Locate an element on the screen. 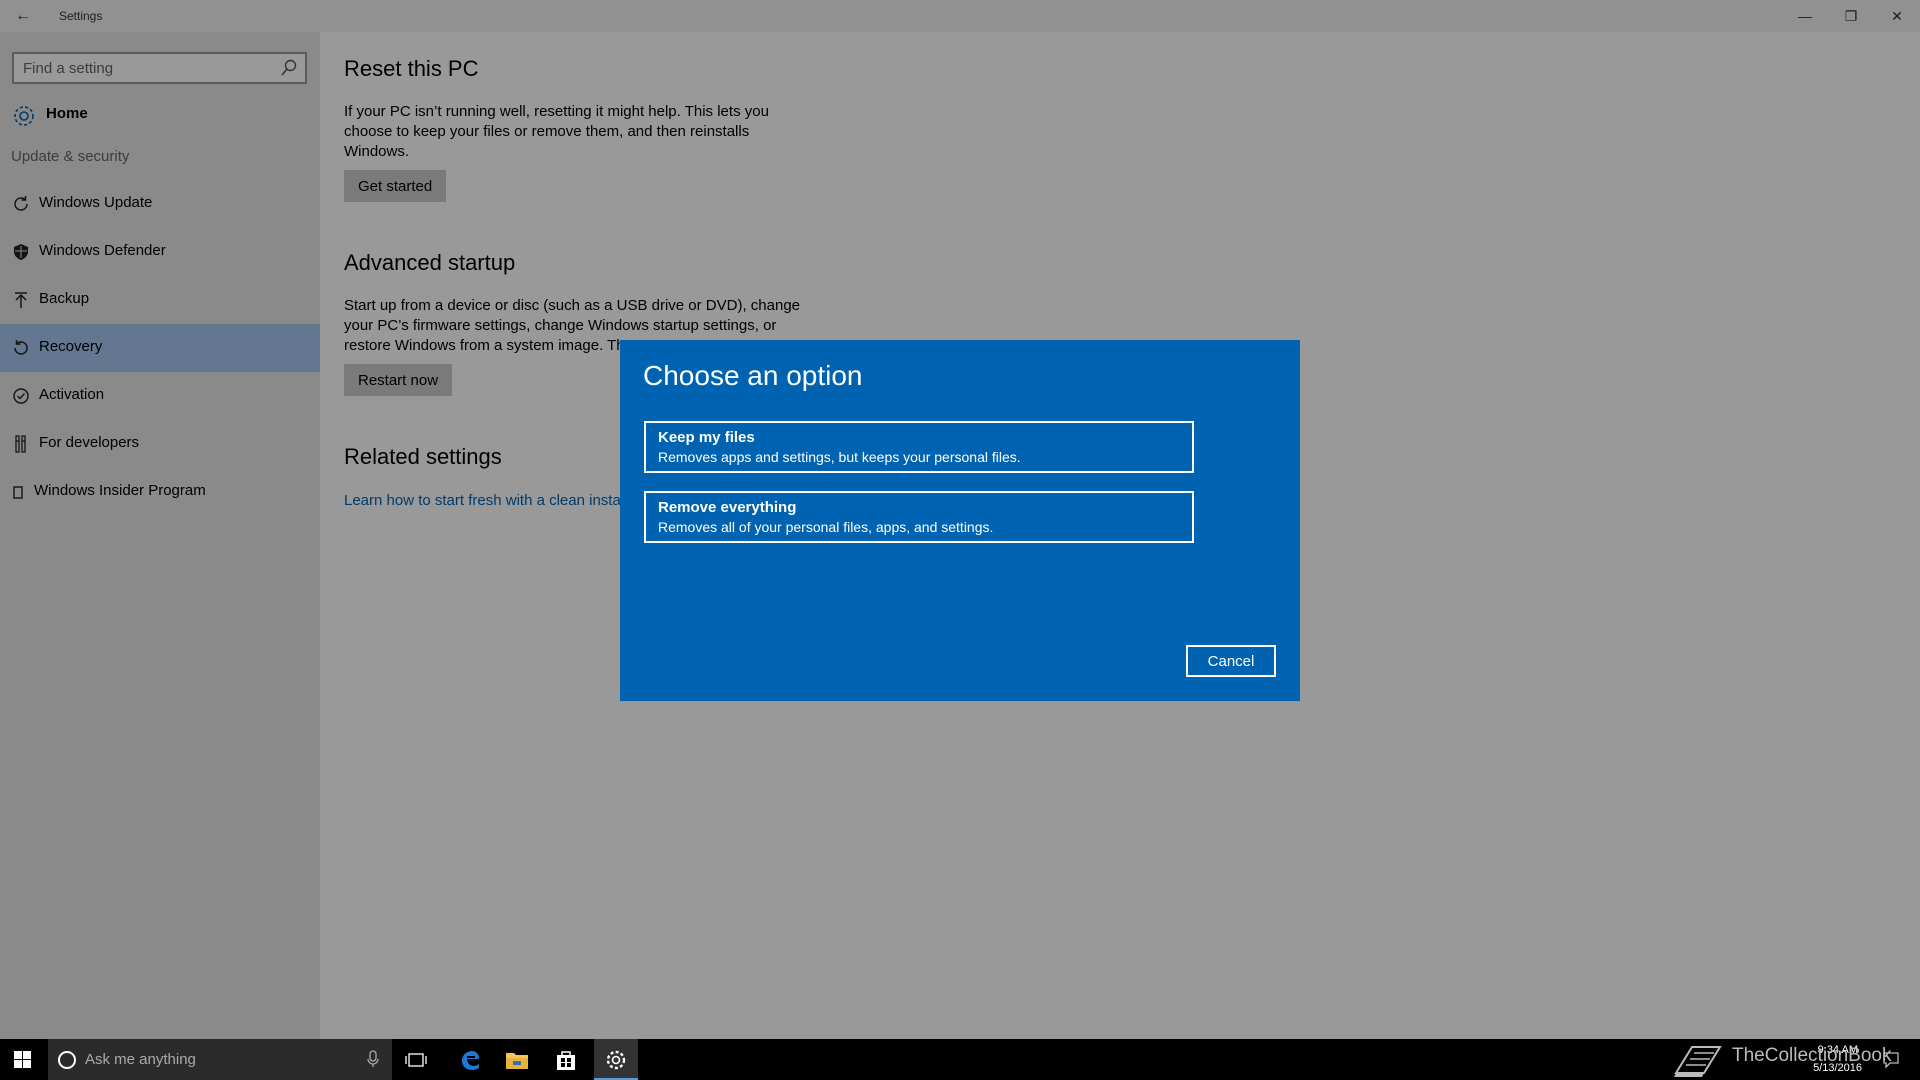 This screenshot has width=1920, height=1080. folder-icon is located at coordinates (517, 1062).